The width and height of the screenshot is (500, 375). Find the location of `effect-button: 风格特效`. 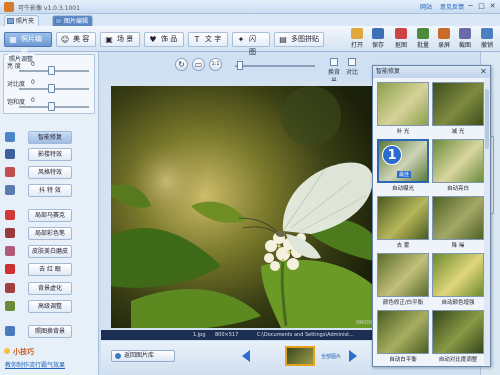

effect-button: 风格特效 is located at coordinates (50, 172).